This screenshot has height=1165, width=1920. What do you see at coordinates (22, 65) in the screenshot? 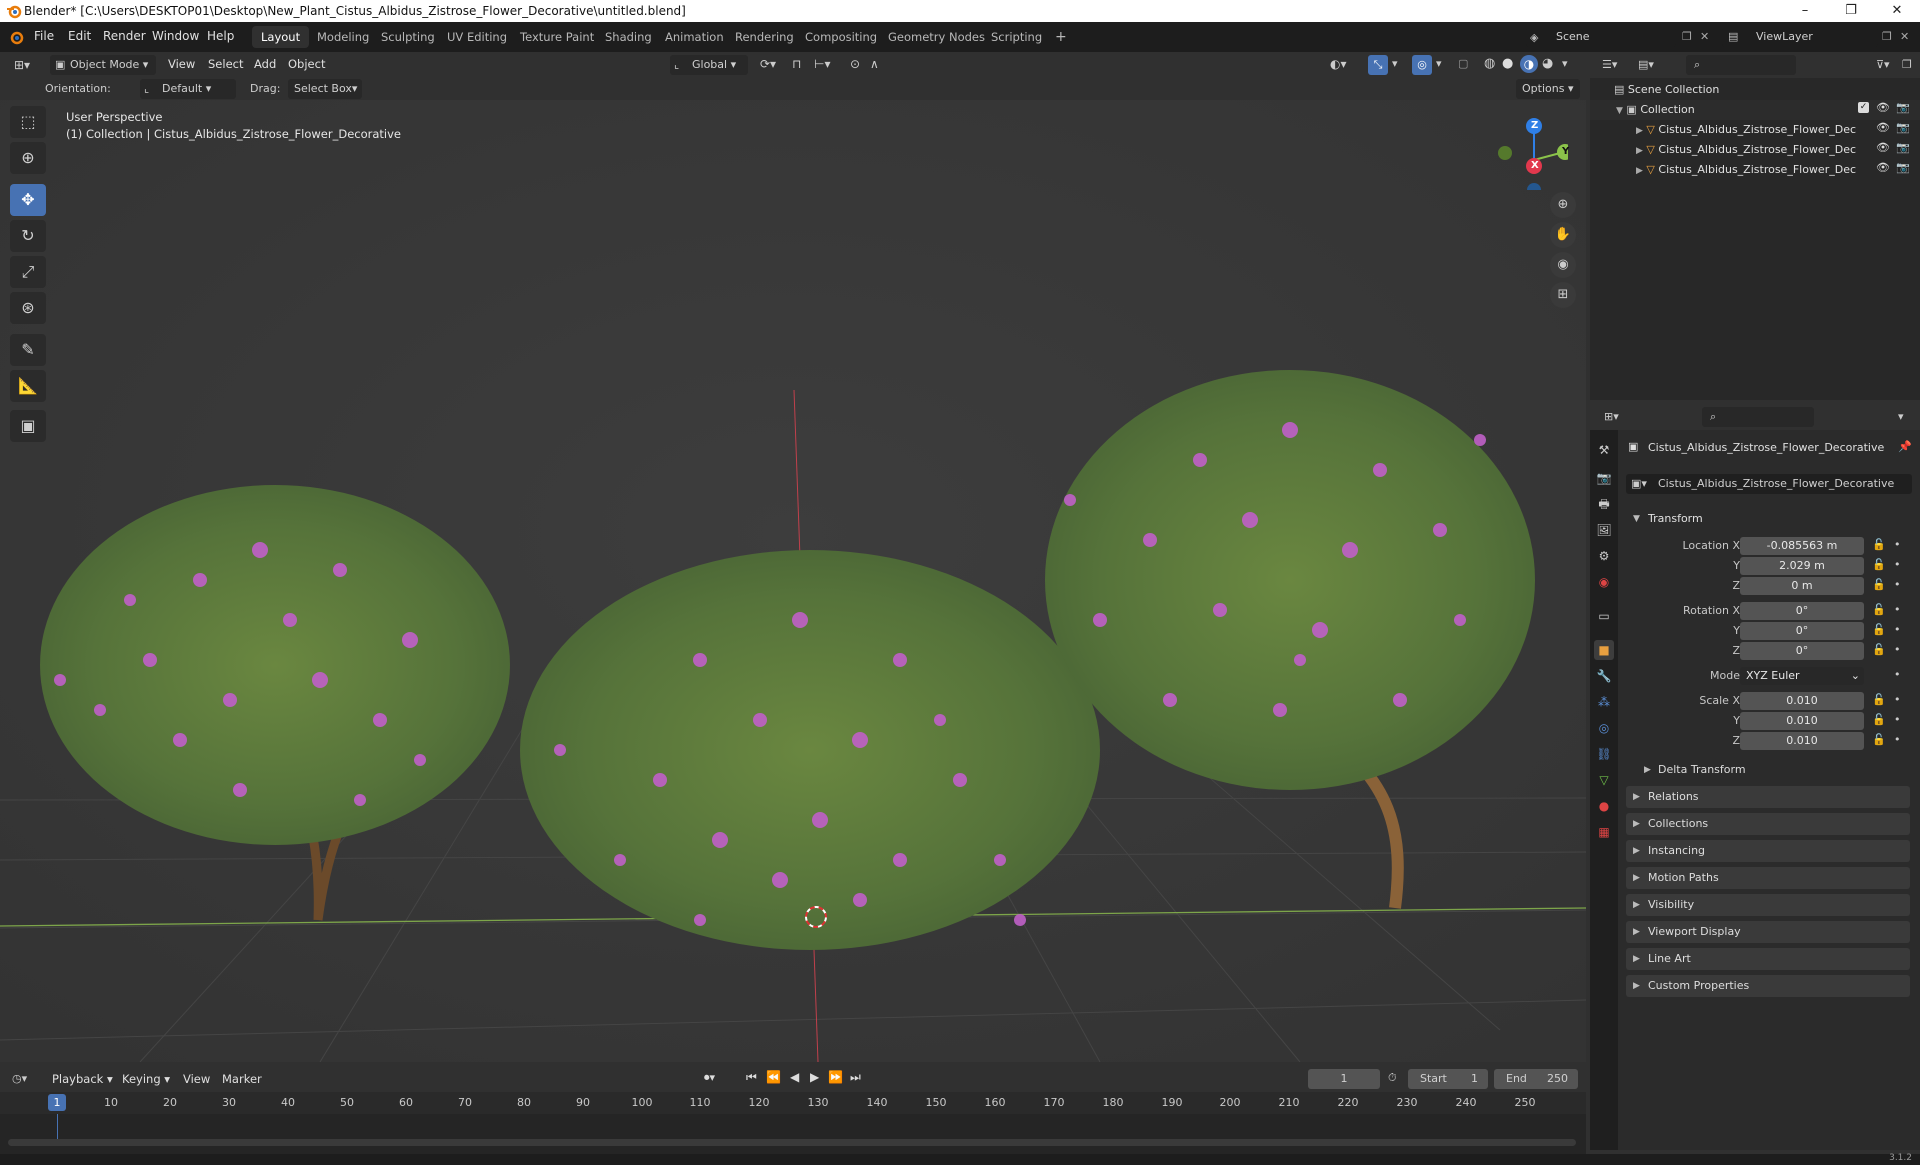
I see `editor-type-icon: ⊞▾` at bounding box center [22, 65].